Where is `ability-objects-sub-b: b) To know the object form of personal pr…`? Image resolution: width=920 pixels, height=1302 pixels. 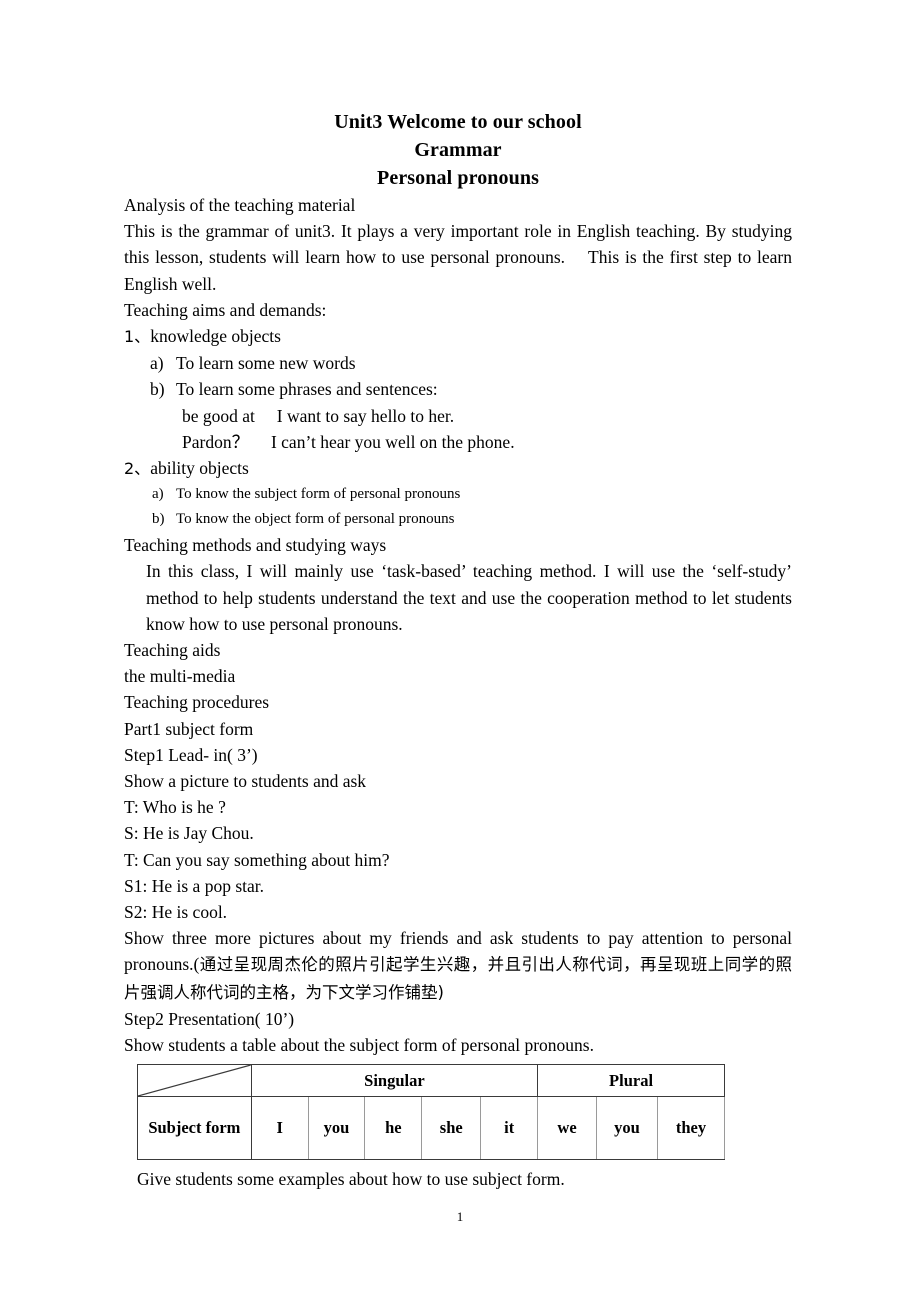
ability-objects-sub-b: b) To know the object form of personal pr… is located at coordinates (458, 519).